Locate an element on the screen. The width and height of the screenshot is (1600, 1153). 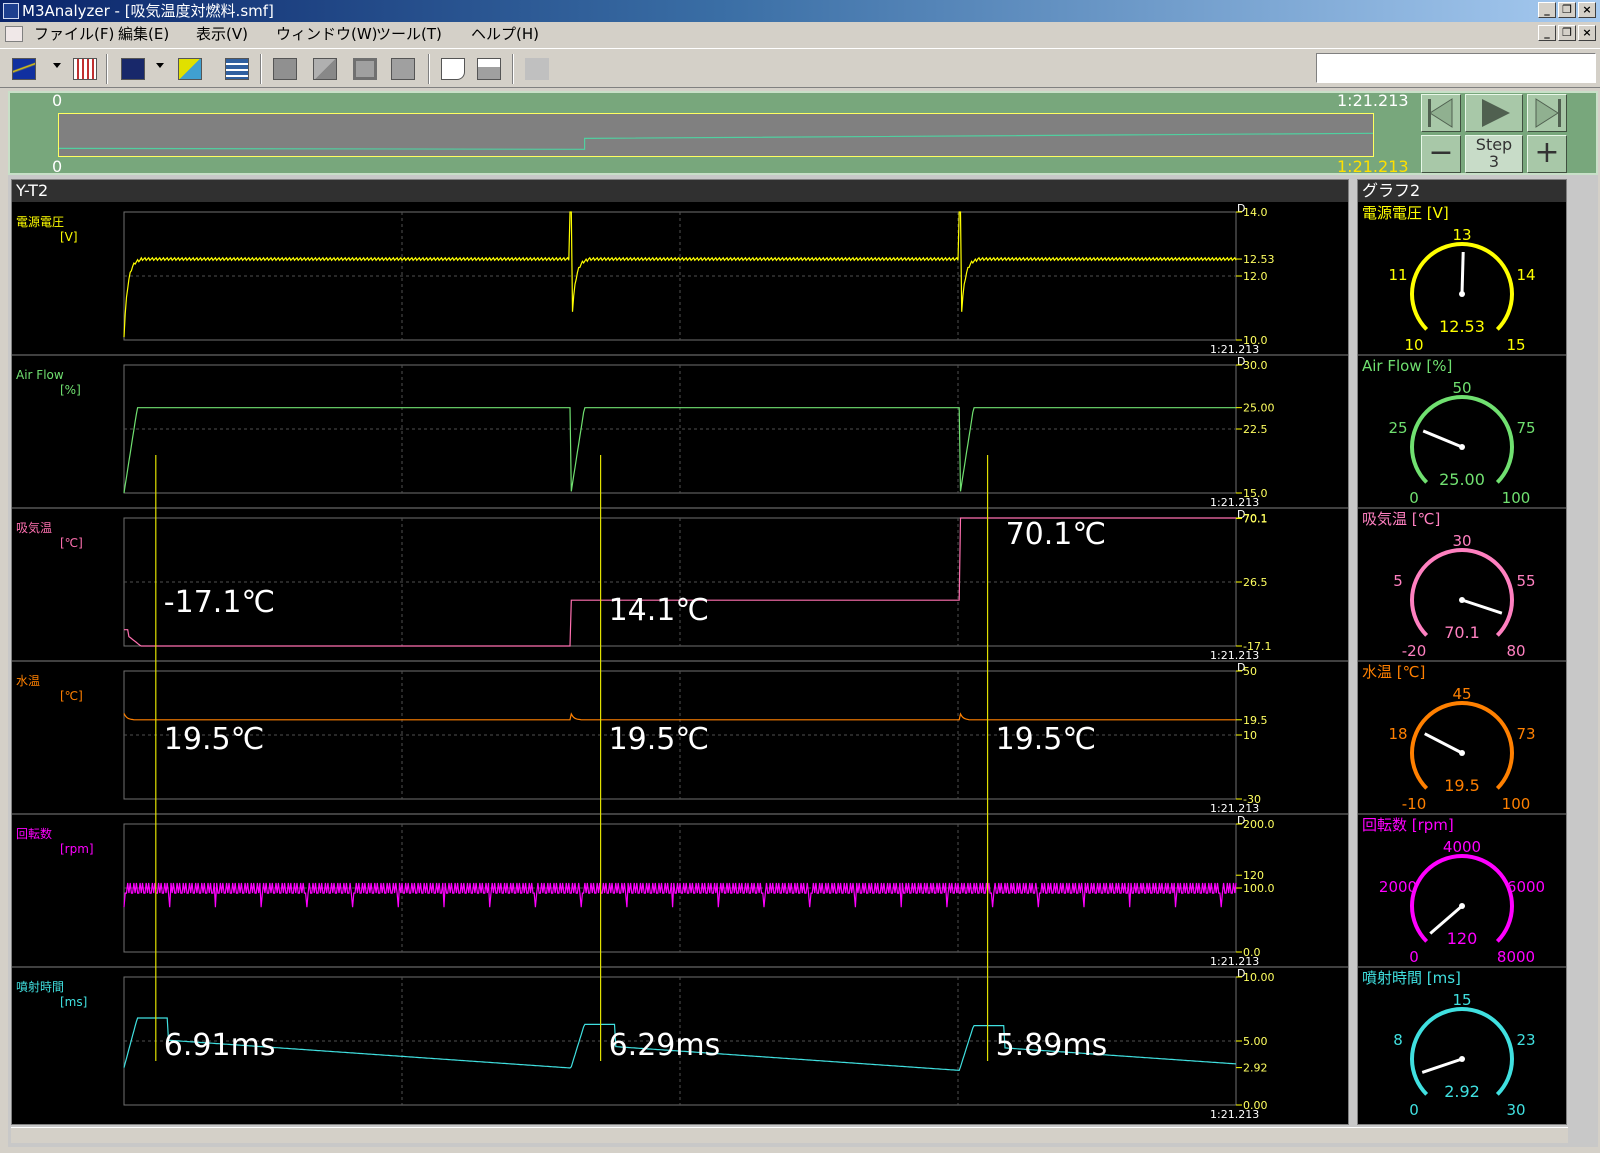
step-label: Step is located at coordinates (1494, 144).